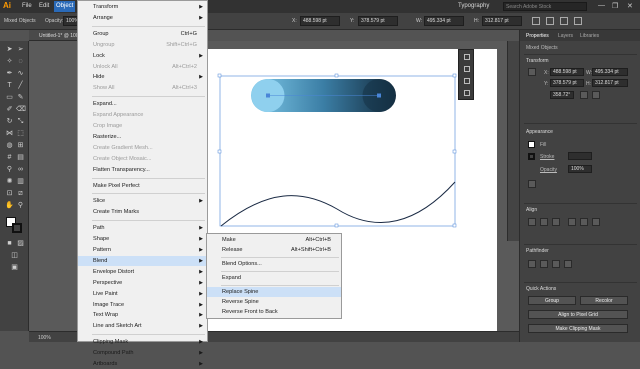  Describe the element at coordinates (142, 260) in the screenshot. I see `menu-item-blend: Blend ▶` at that location.